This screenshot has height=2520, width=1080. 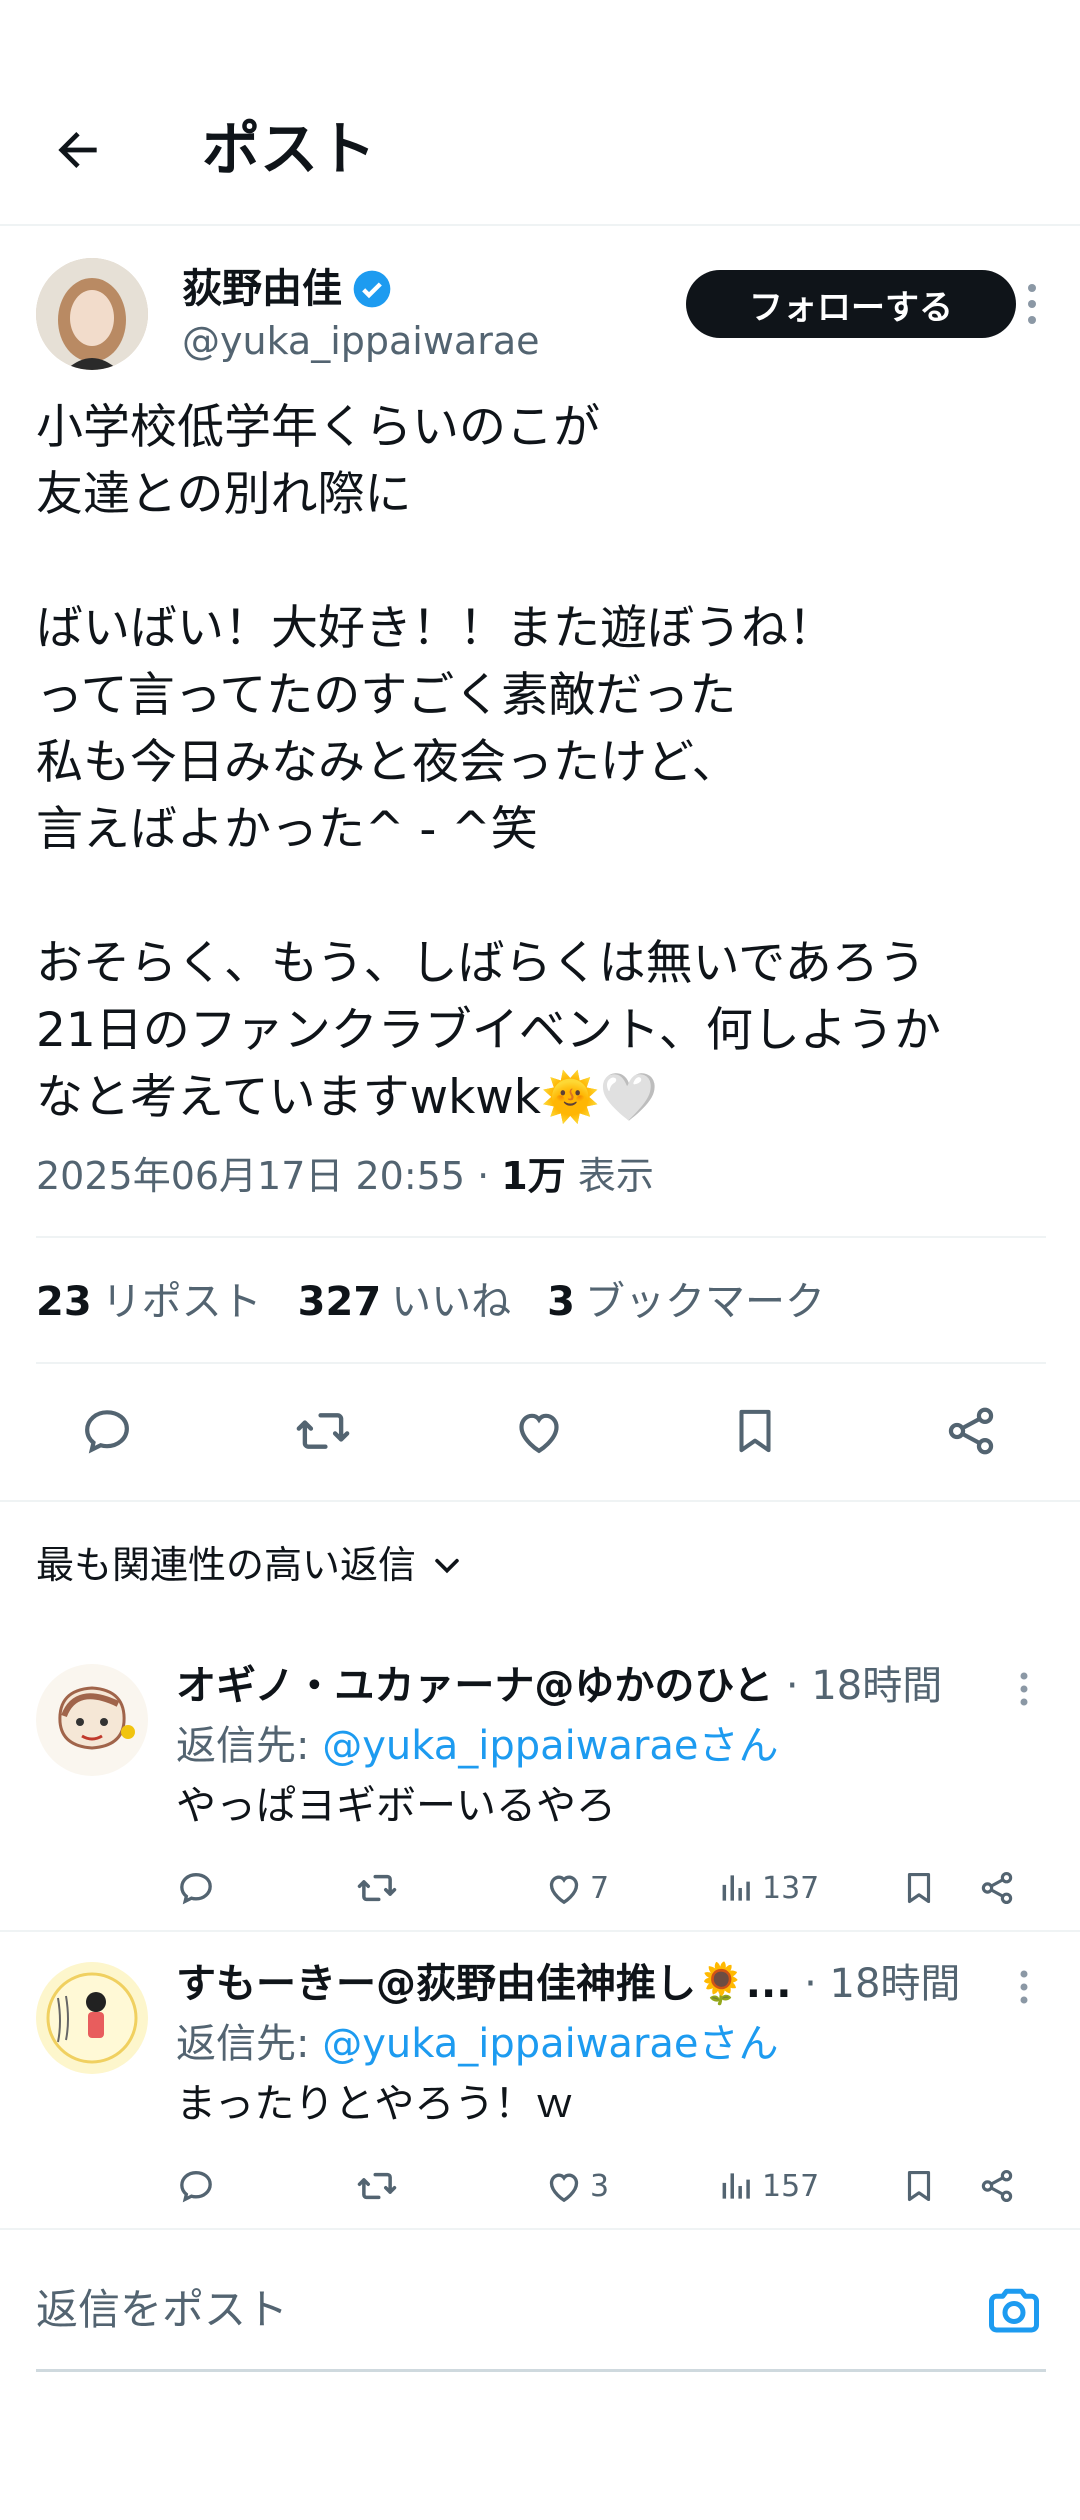 I want to click on page-title: ポスト, so click(x=289, y=149).